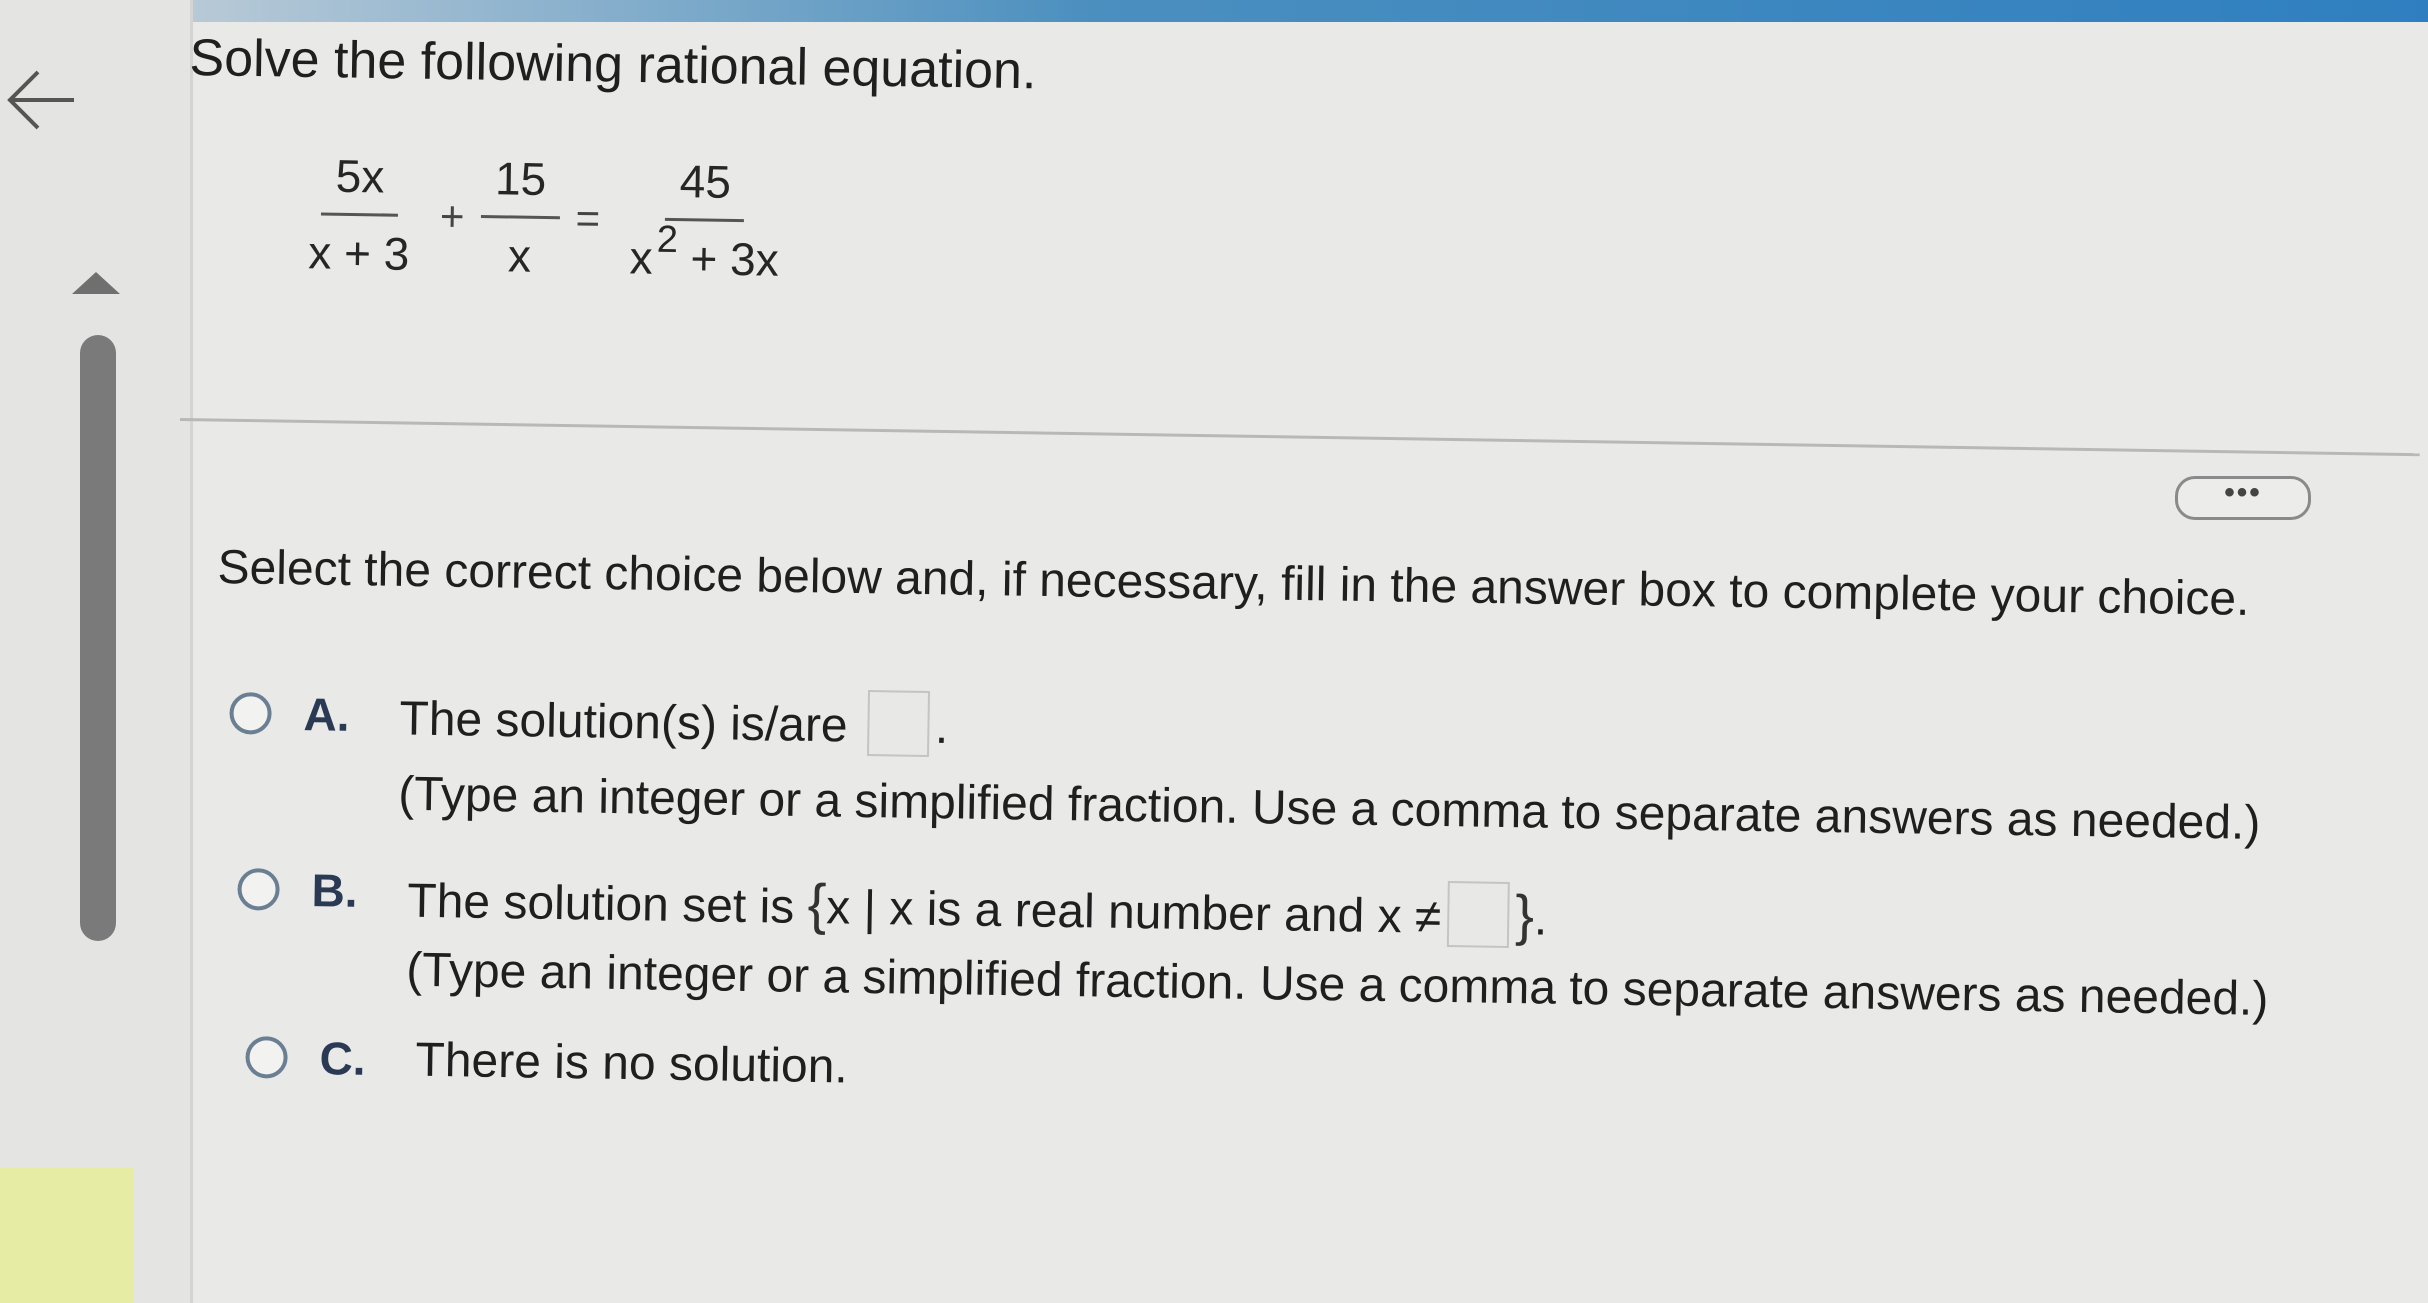 This screenshot has width=2428, height=1303. Describe the element at coordinates (452, 215) in the screenshot. I see `plus-sign: +` at that location.